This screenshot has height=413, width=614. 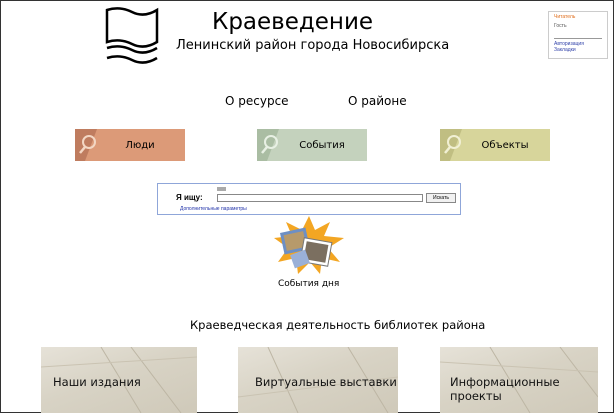 What do you see at coordinates (560, 26) in the screenshot?
I see `reader-status: Гость` at bounding box center [560, 26].